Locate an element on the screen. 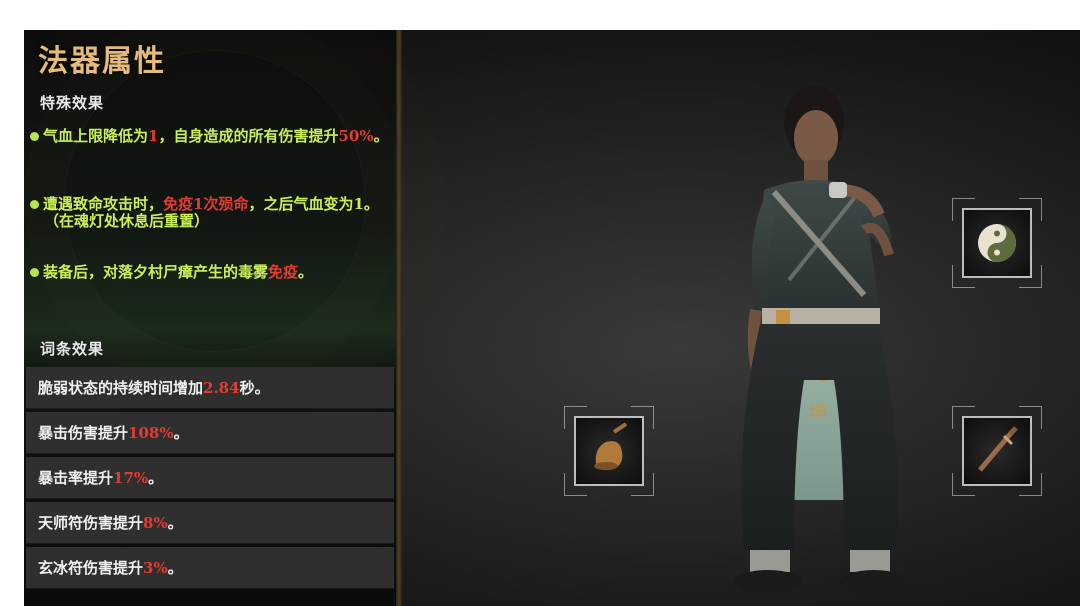 This screenshot has height=606, width=1080. equipment-slot-yinyang is located at coordinates (997, 243).